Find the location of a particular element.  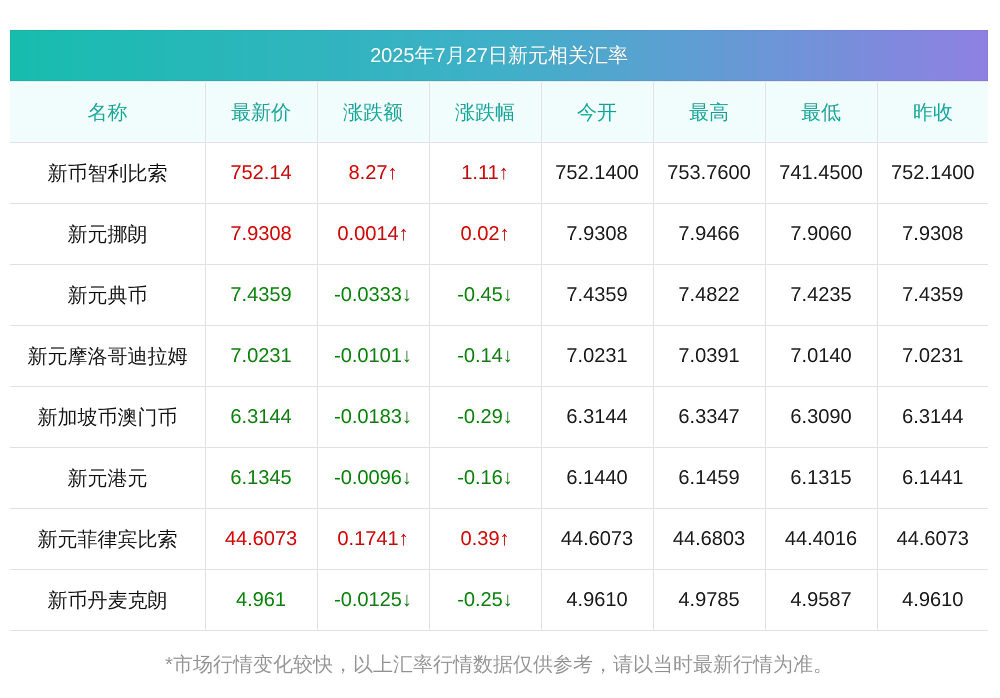

currency-name-cell: 新元典币 is located at coordinates (107, 295).